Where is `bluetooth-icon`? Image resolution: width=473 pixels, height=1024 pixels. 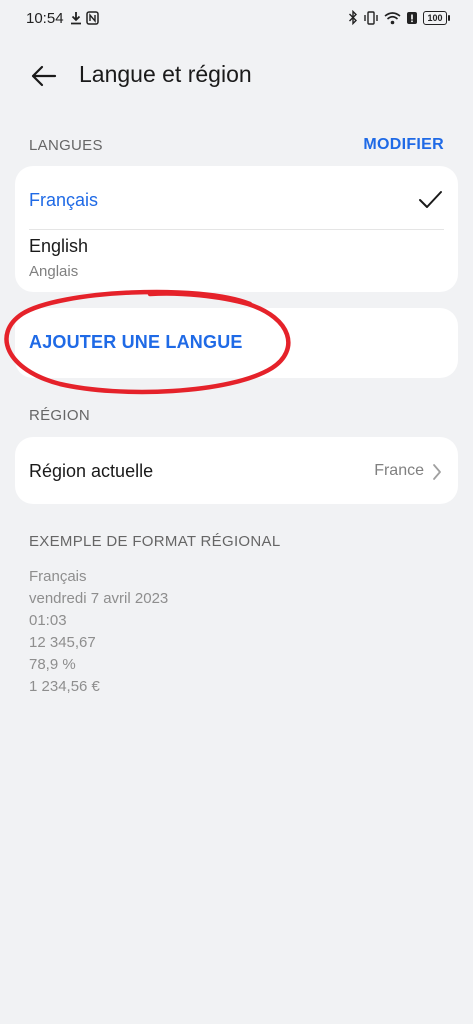
bluetooth-icon is located at coordinates (353, 17).